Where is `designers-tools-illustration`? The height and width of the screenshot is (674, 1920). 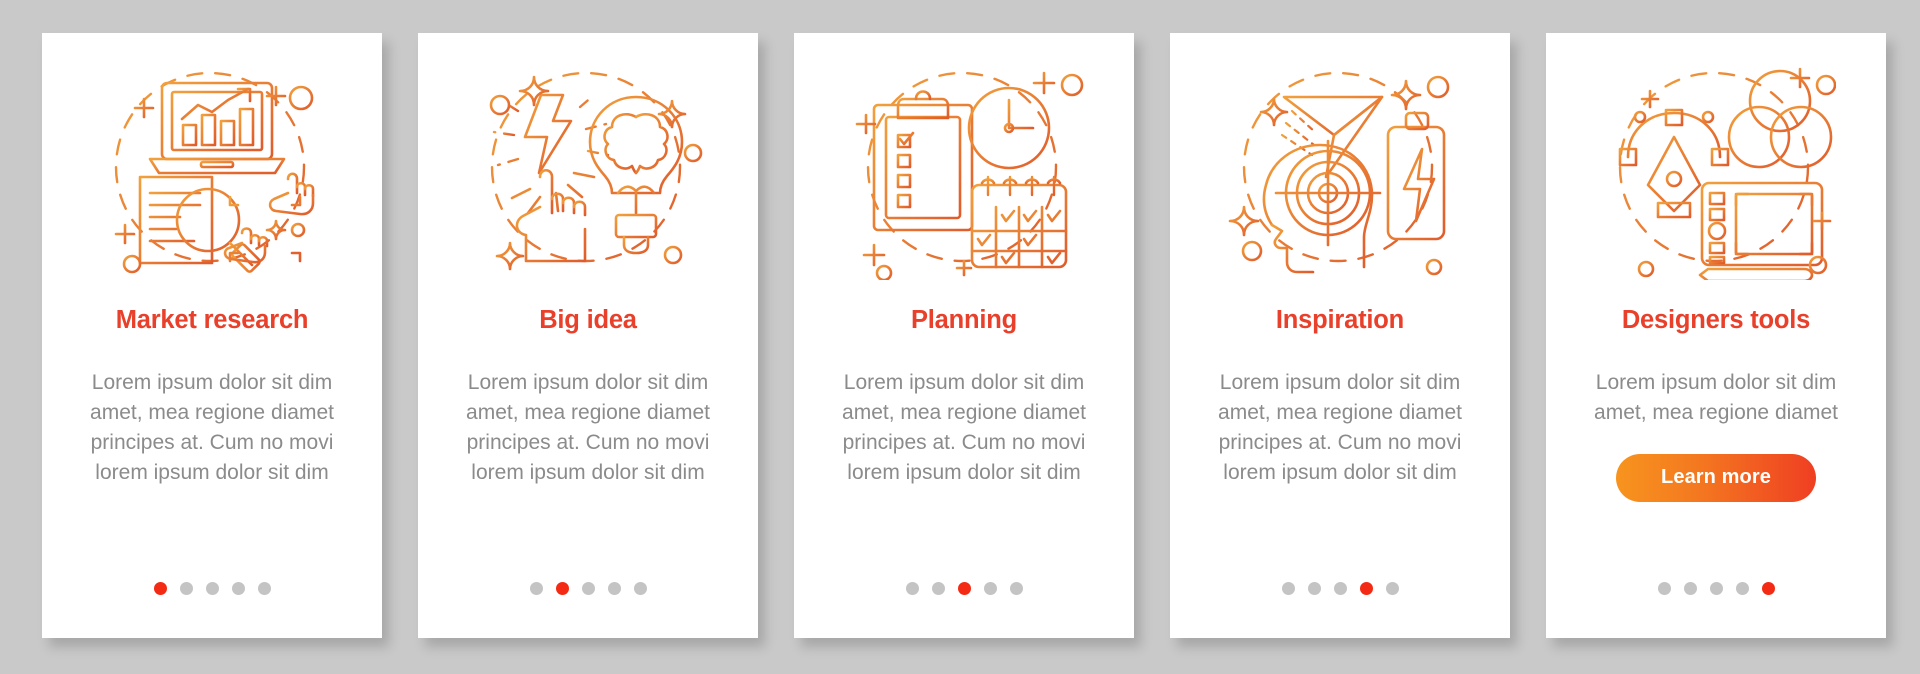
designers-tools-illustration is located at coordinates (1727, 173).